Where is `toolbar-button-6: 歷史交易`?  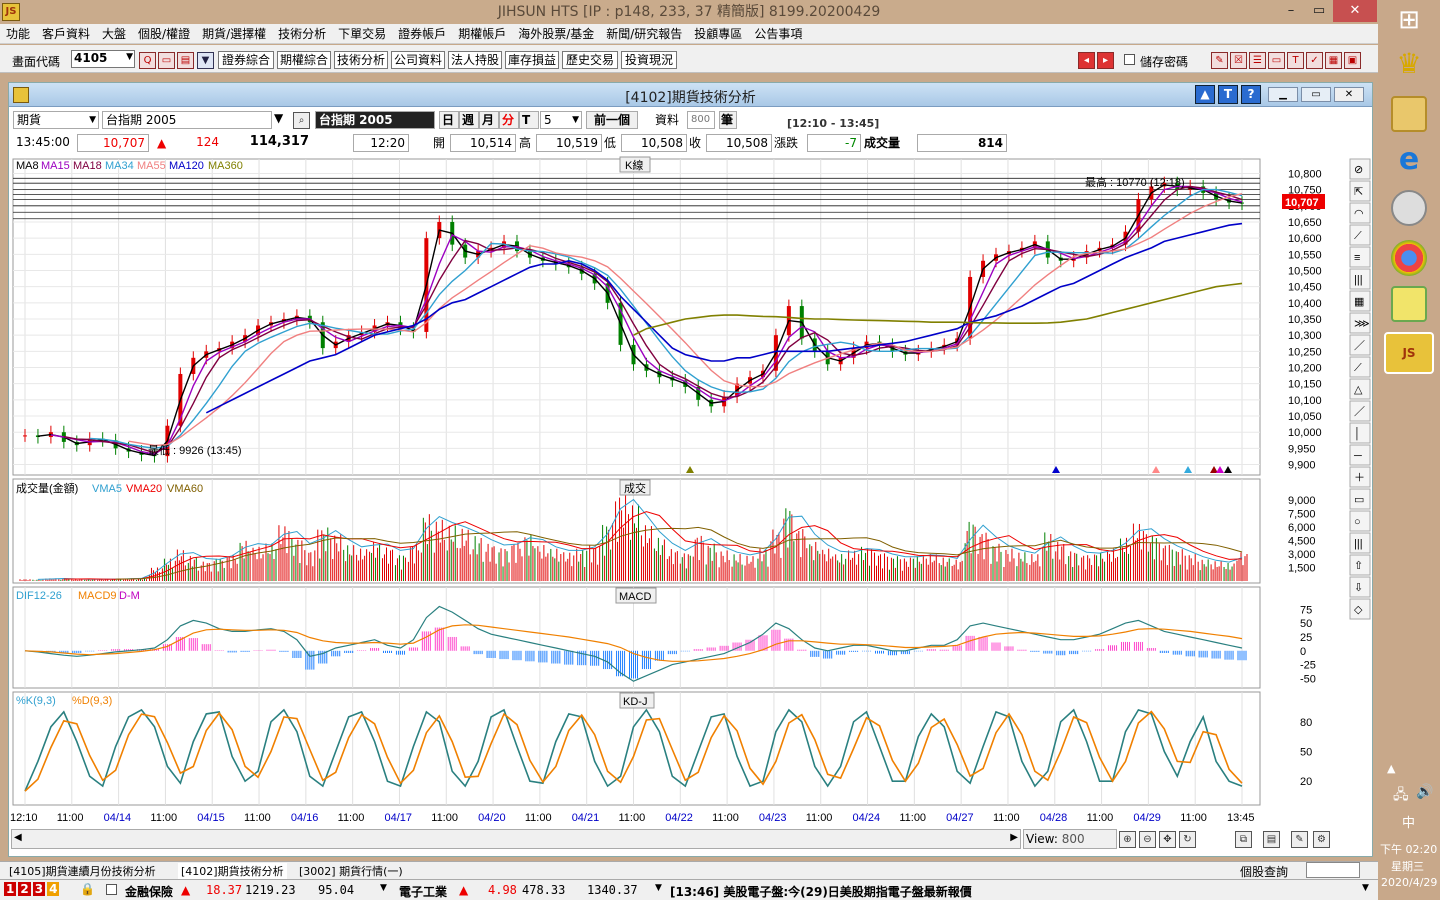 toolbar-button-6: 歷史交易 is located at coordinates (590, 60).